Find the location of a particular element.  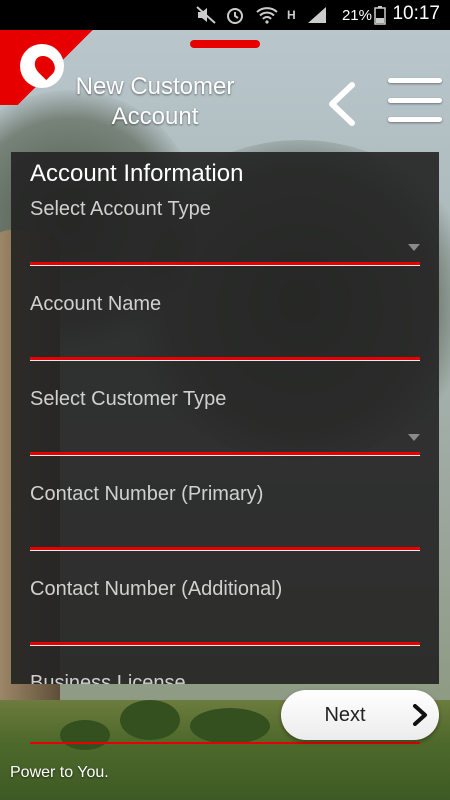

contact-primary-field: Contact Number (Primary) is located at coordinates (225, 518).